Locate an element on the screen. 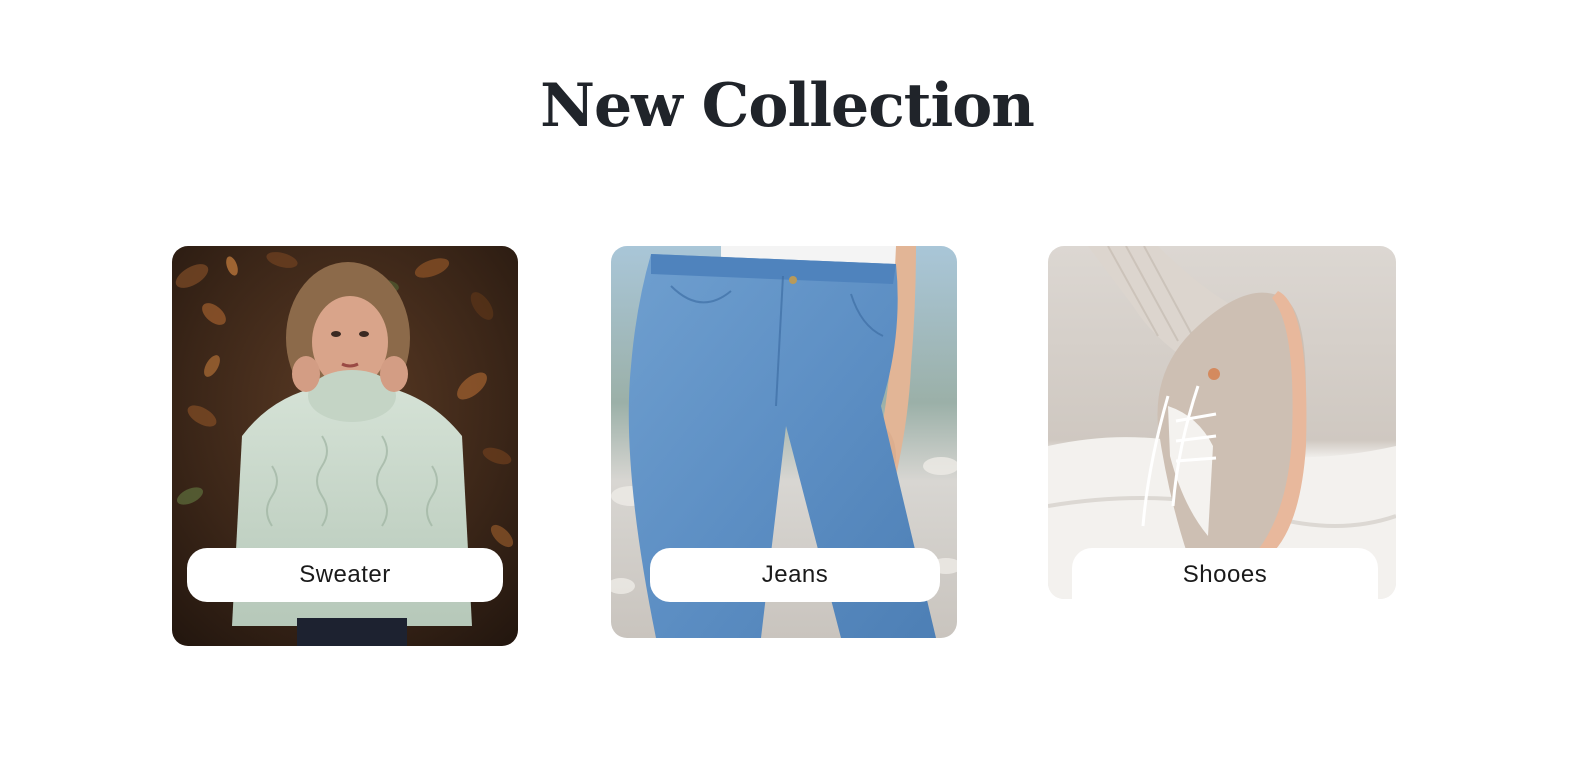 Image resolution: width=1574 pixels, height=780 pixels. category-card-shoes: Shooes is located at coordinates (1222, 422).